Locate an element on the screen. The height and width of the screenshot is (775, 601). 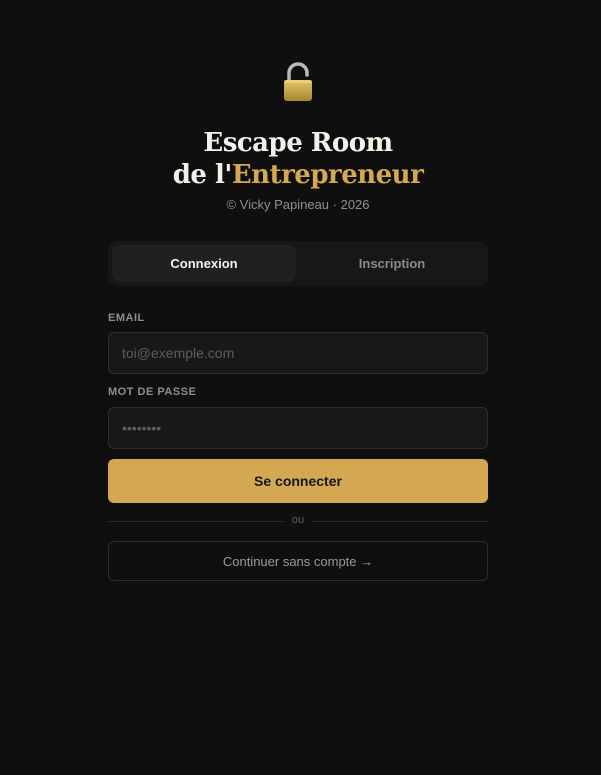
divider-line-right is located at coordinates (400, 521).